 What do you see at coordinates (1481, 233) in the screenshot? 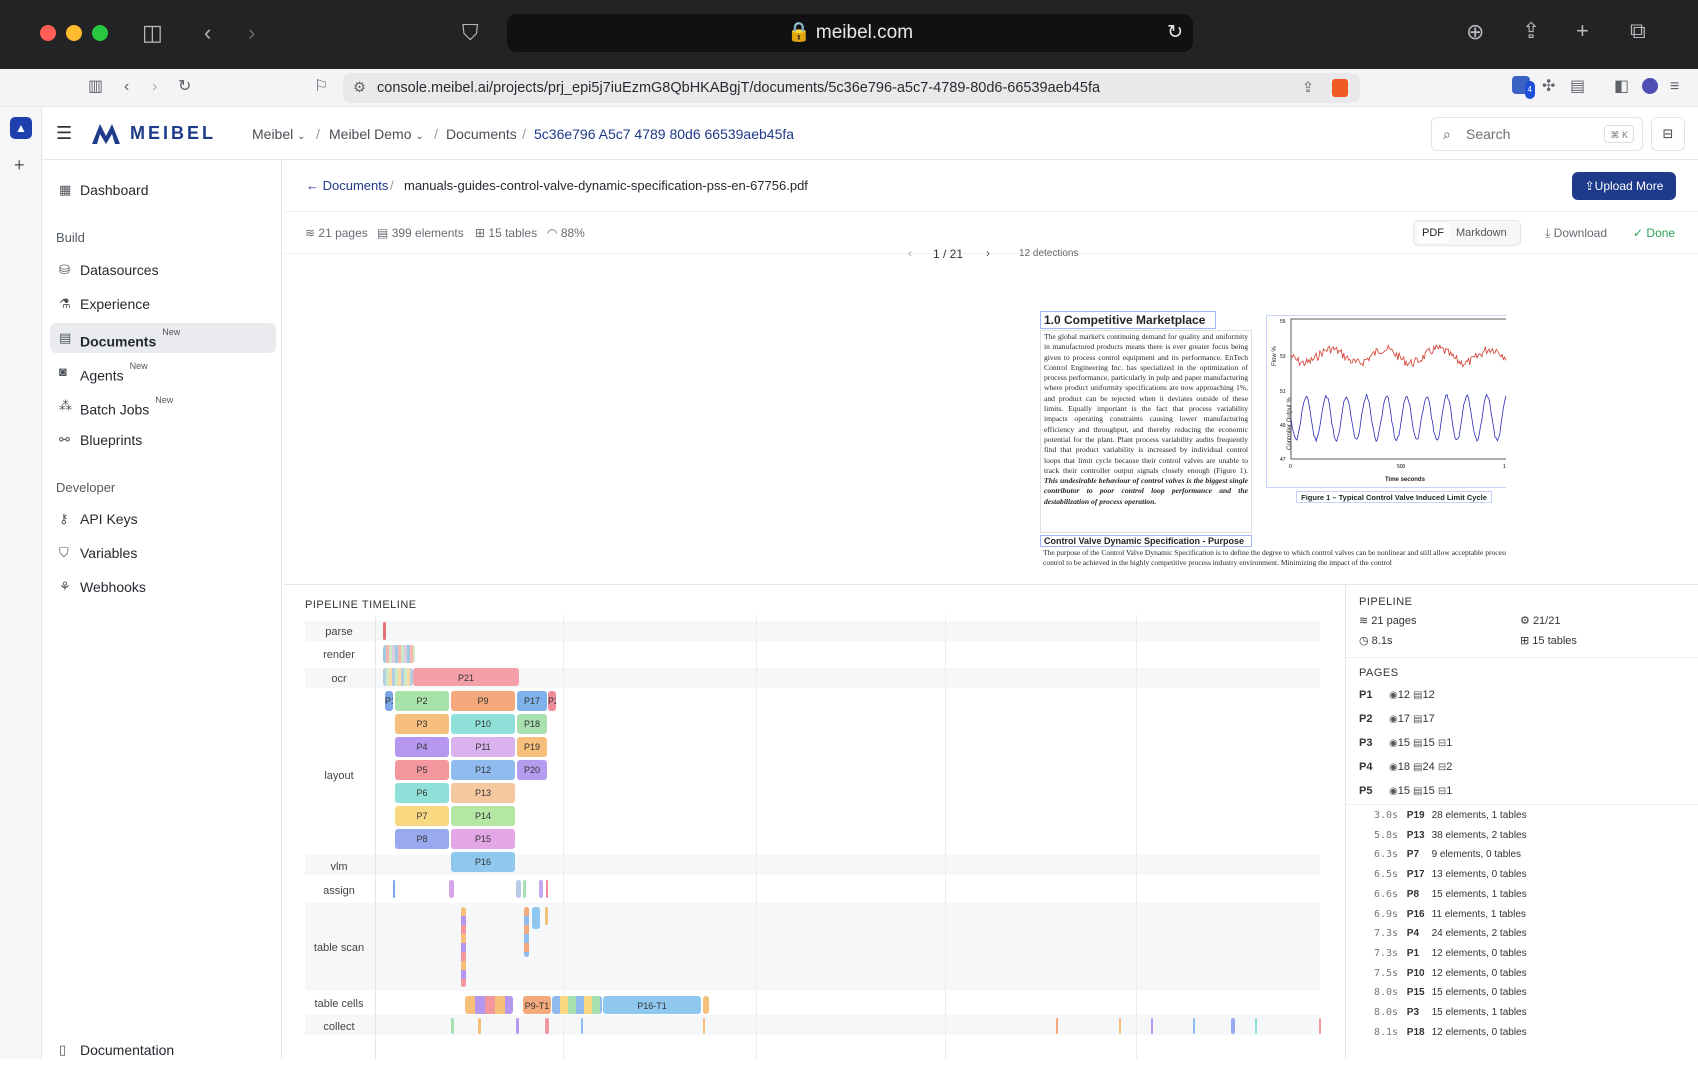
I see `markdown-tab: Markdown` at bounding box center [1481, 233].